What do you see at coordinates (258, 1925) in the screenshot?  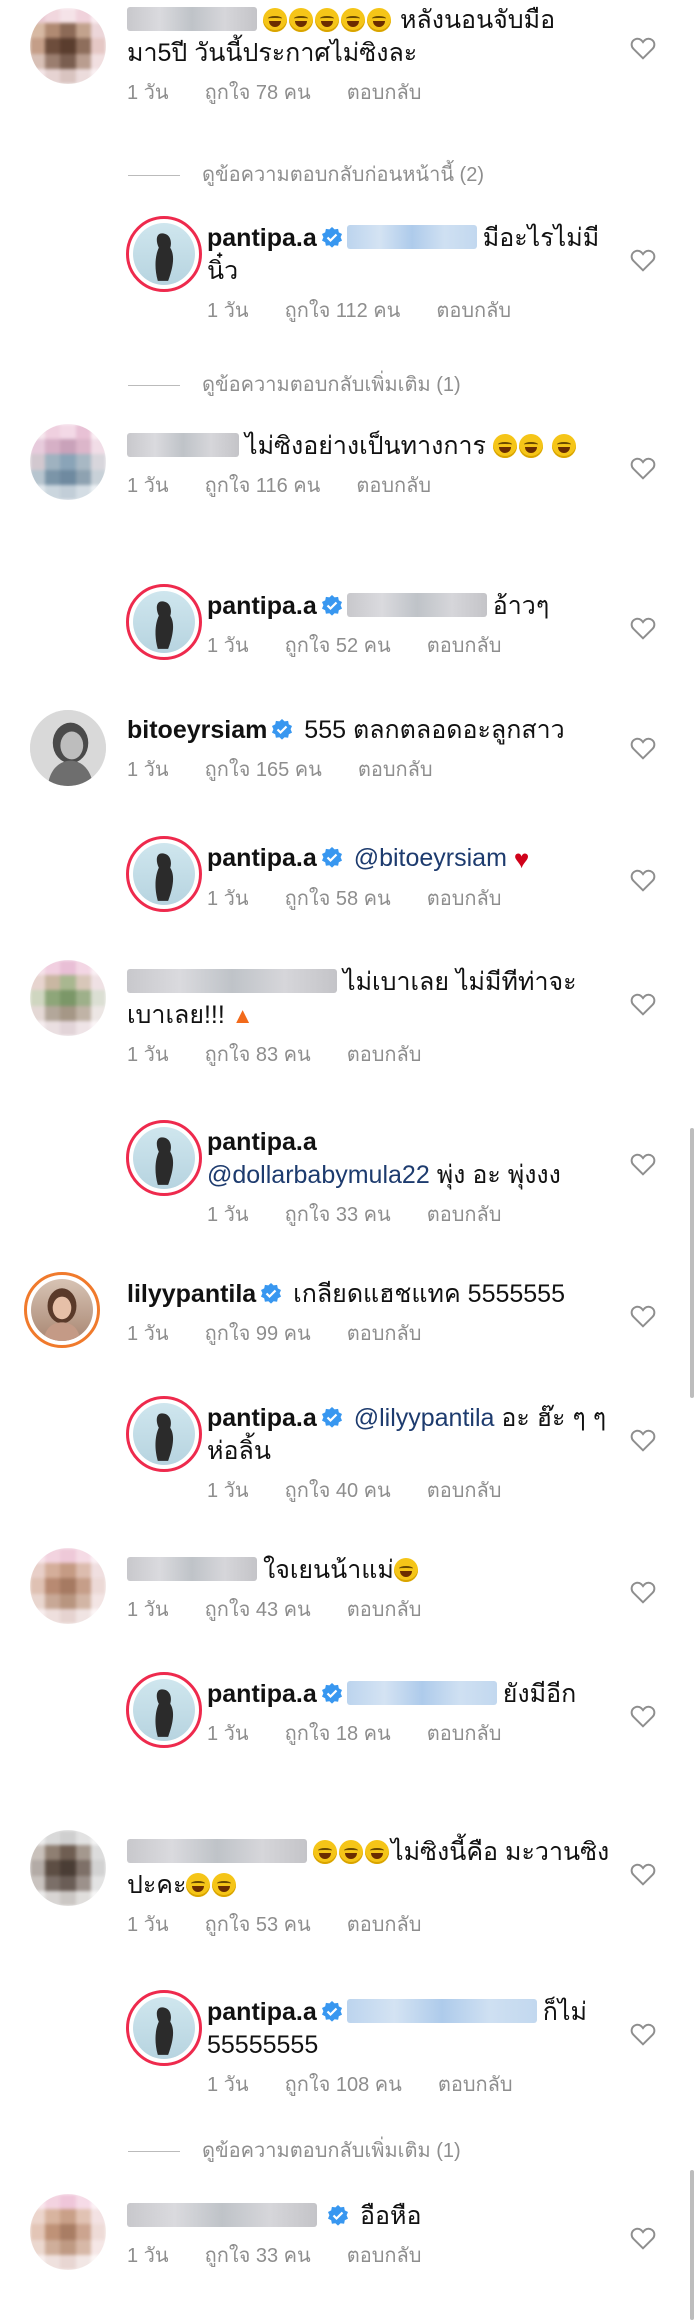 I see `comment-likes: ถูกใจ 53 คน` at bounding box center [258, 1925].